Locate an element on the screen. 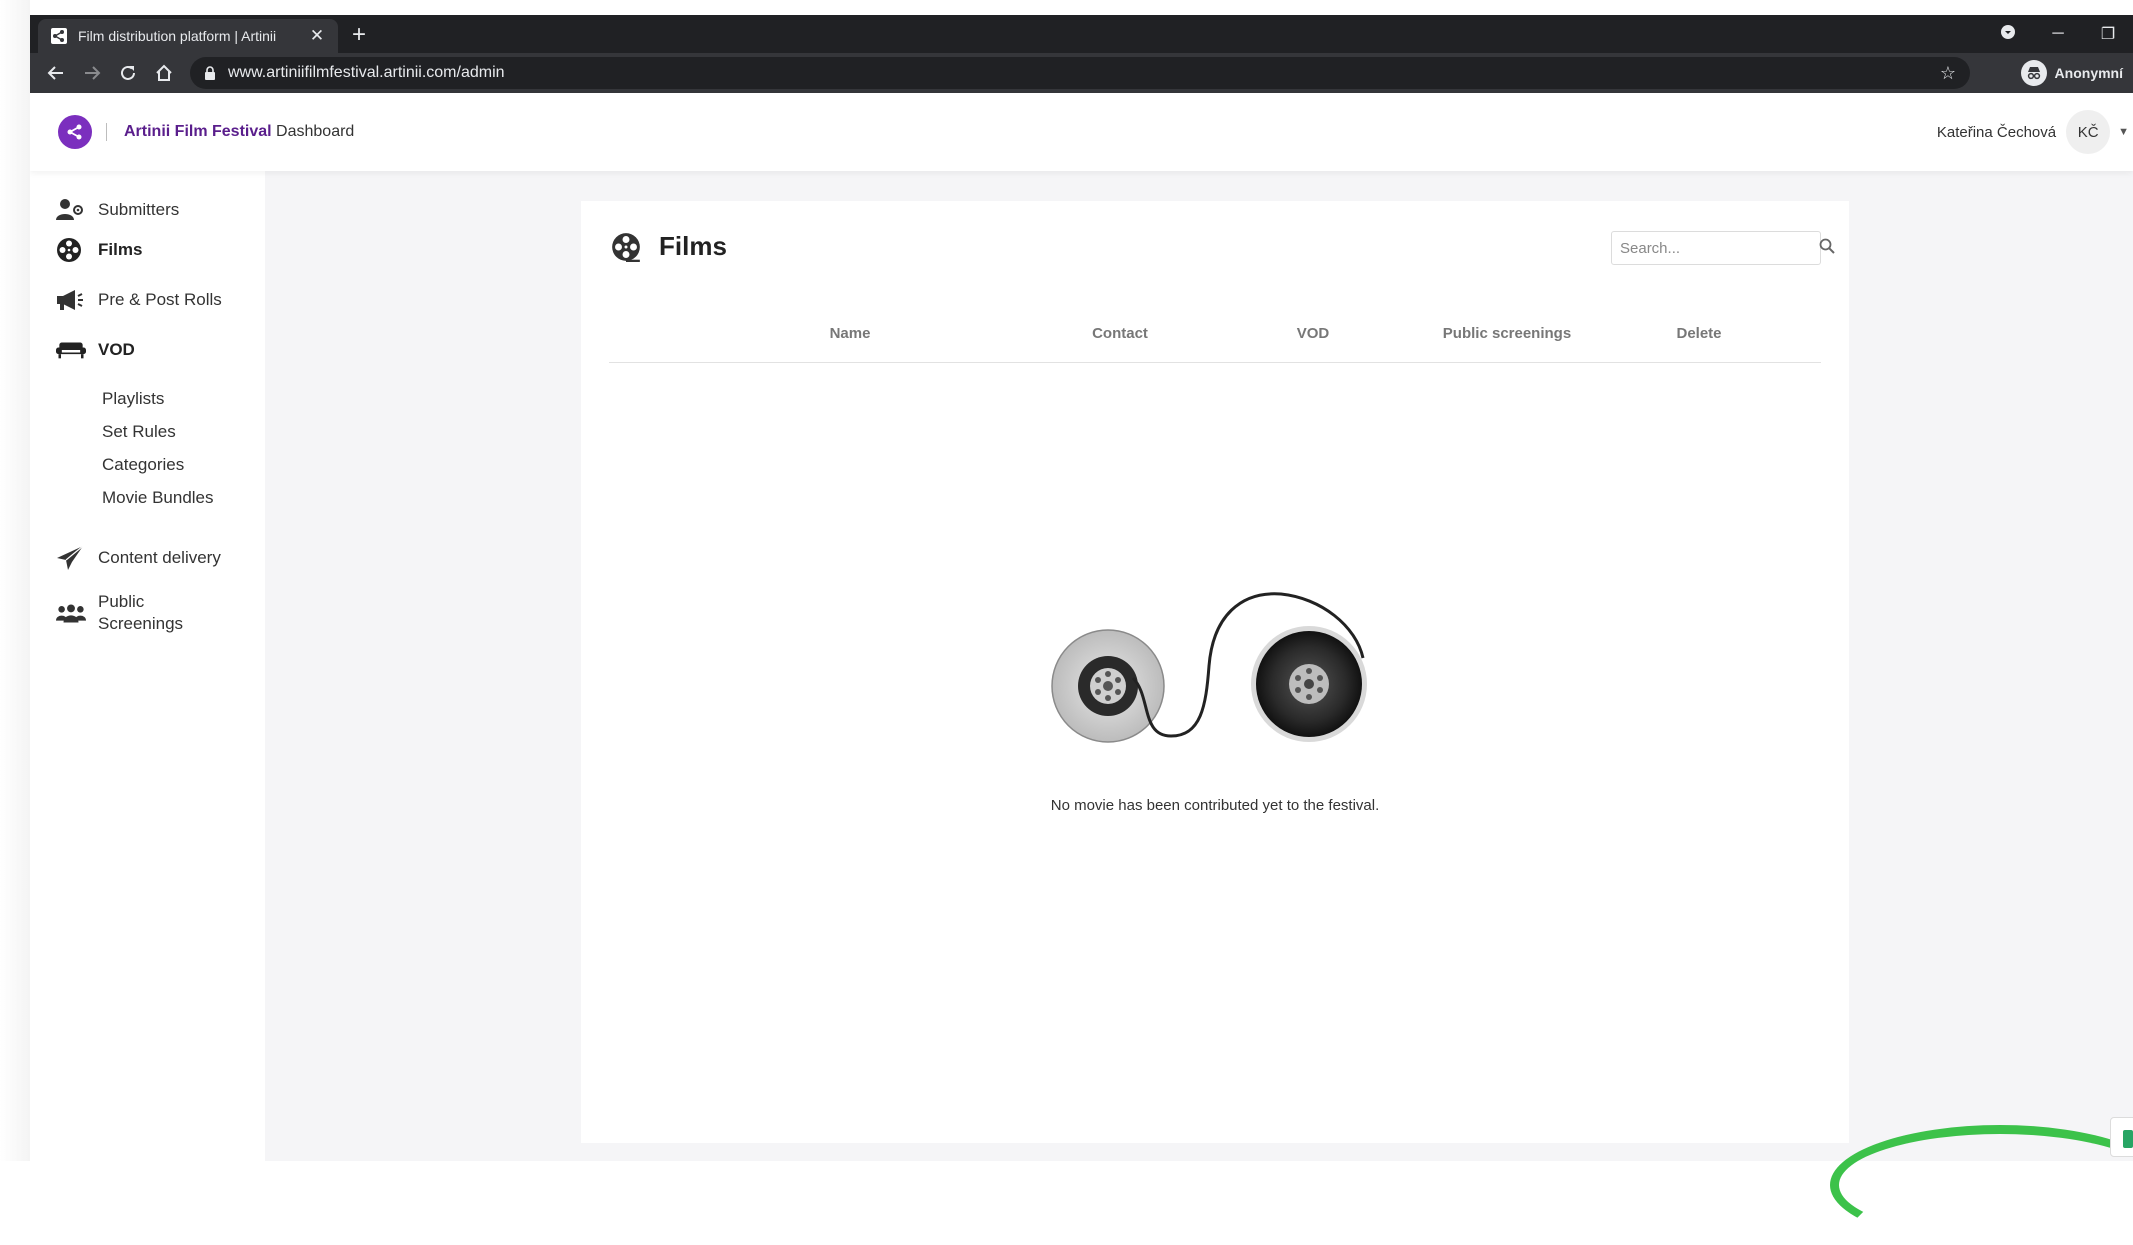  sidebar-item-films: Films is located at coordinates (99, 250).